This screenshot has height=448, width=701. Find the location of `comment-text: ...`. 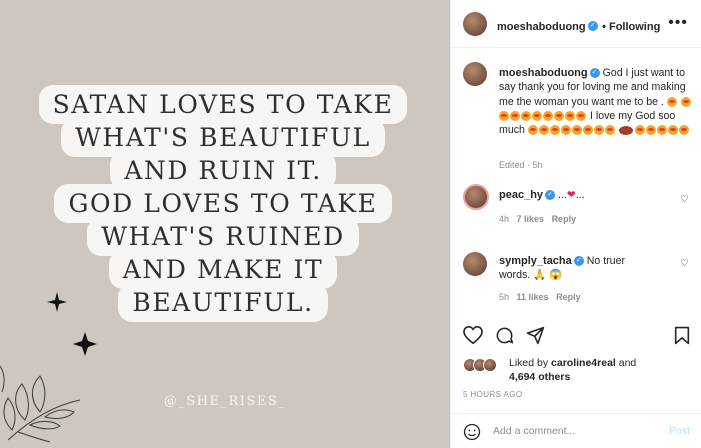

comment-text: ... is located at coordinates (562, 195).